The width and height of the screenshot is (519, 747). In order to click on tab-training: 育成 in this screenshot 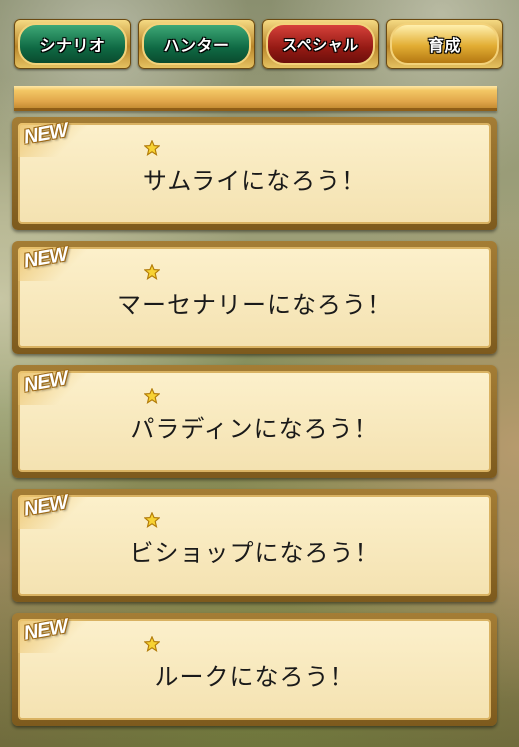, I will do `click(444, 44)`.